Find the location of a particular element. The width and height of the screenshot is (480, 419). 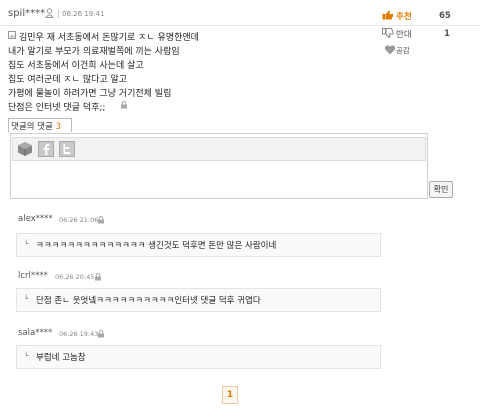

comment-time: 06.26 21:06 is located at coordinates (79, 220).